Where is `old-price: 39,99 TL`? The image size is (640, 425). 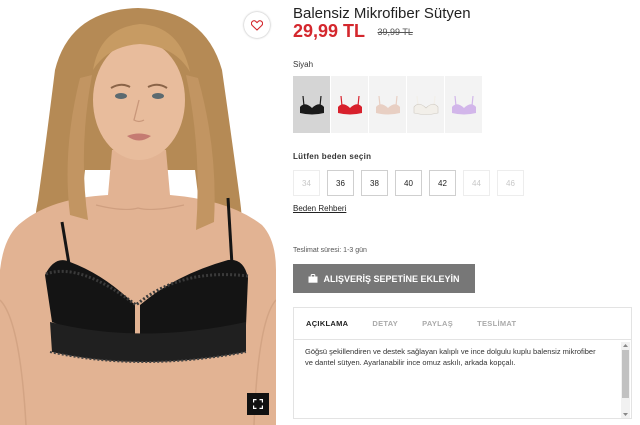 old-price: 39,99 TL is located at coordinates (395, 31).